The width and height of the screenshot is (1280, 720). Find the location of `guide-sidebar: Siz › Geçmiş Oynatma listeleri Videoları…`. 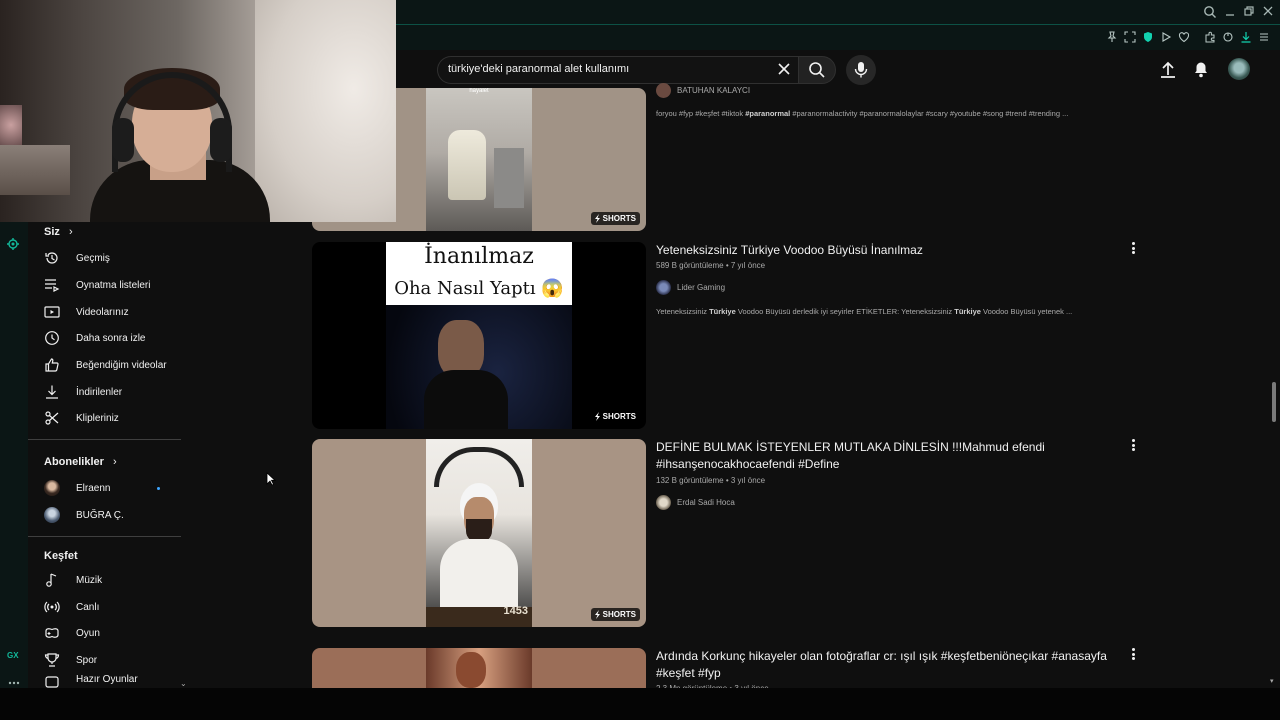

guide-sidebar: Siz › Geçmiş Oynatma listeleri Videoları… is located at coordinates (108, 455).